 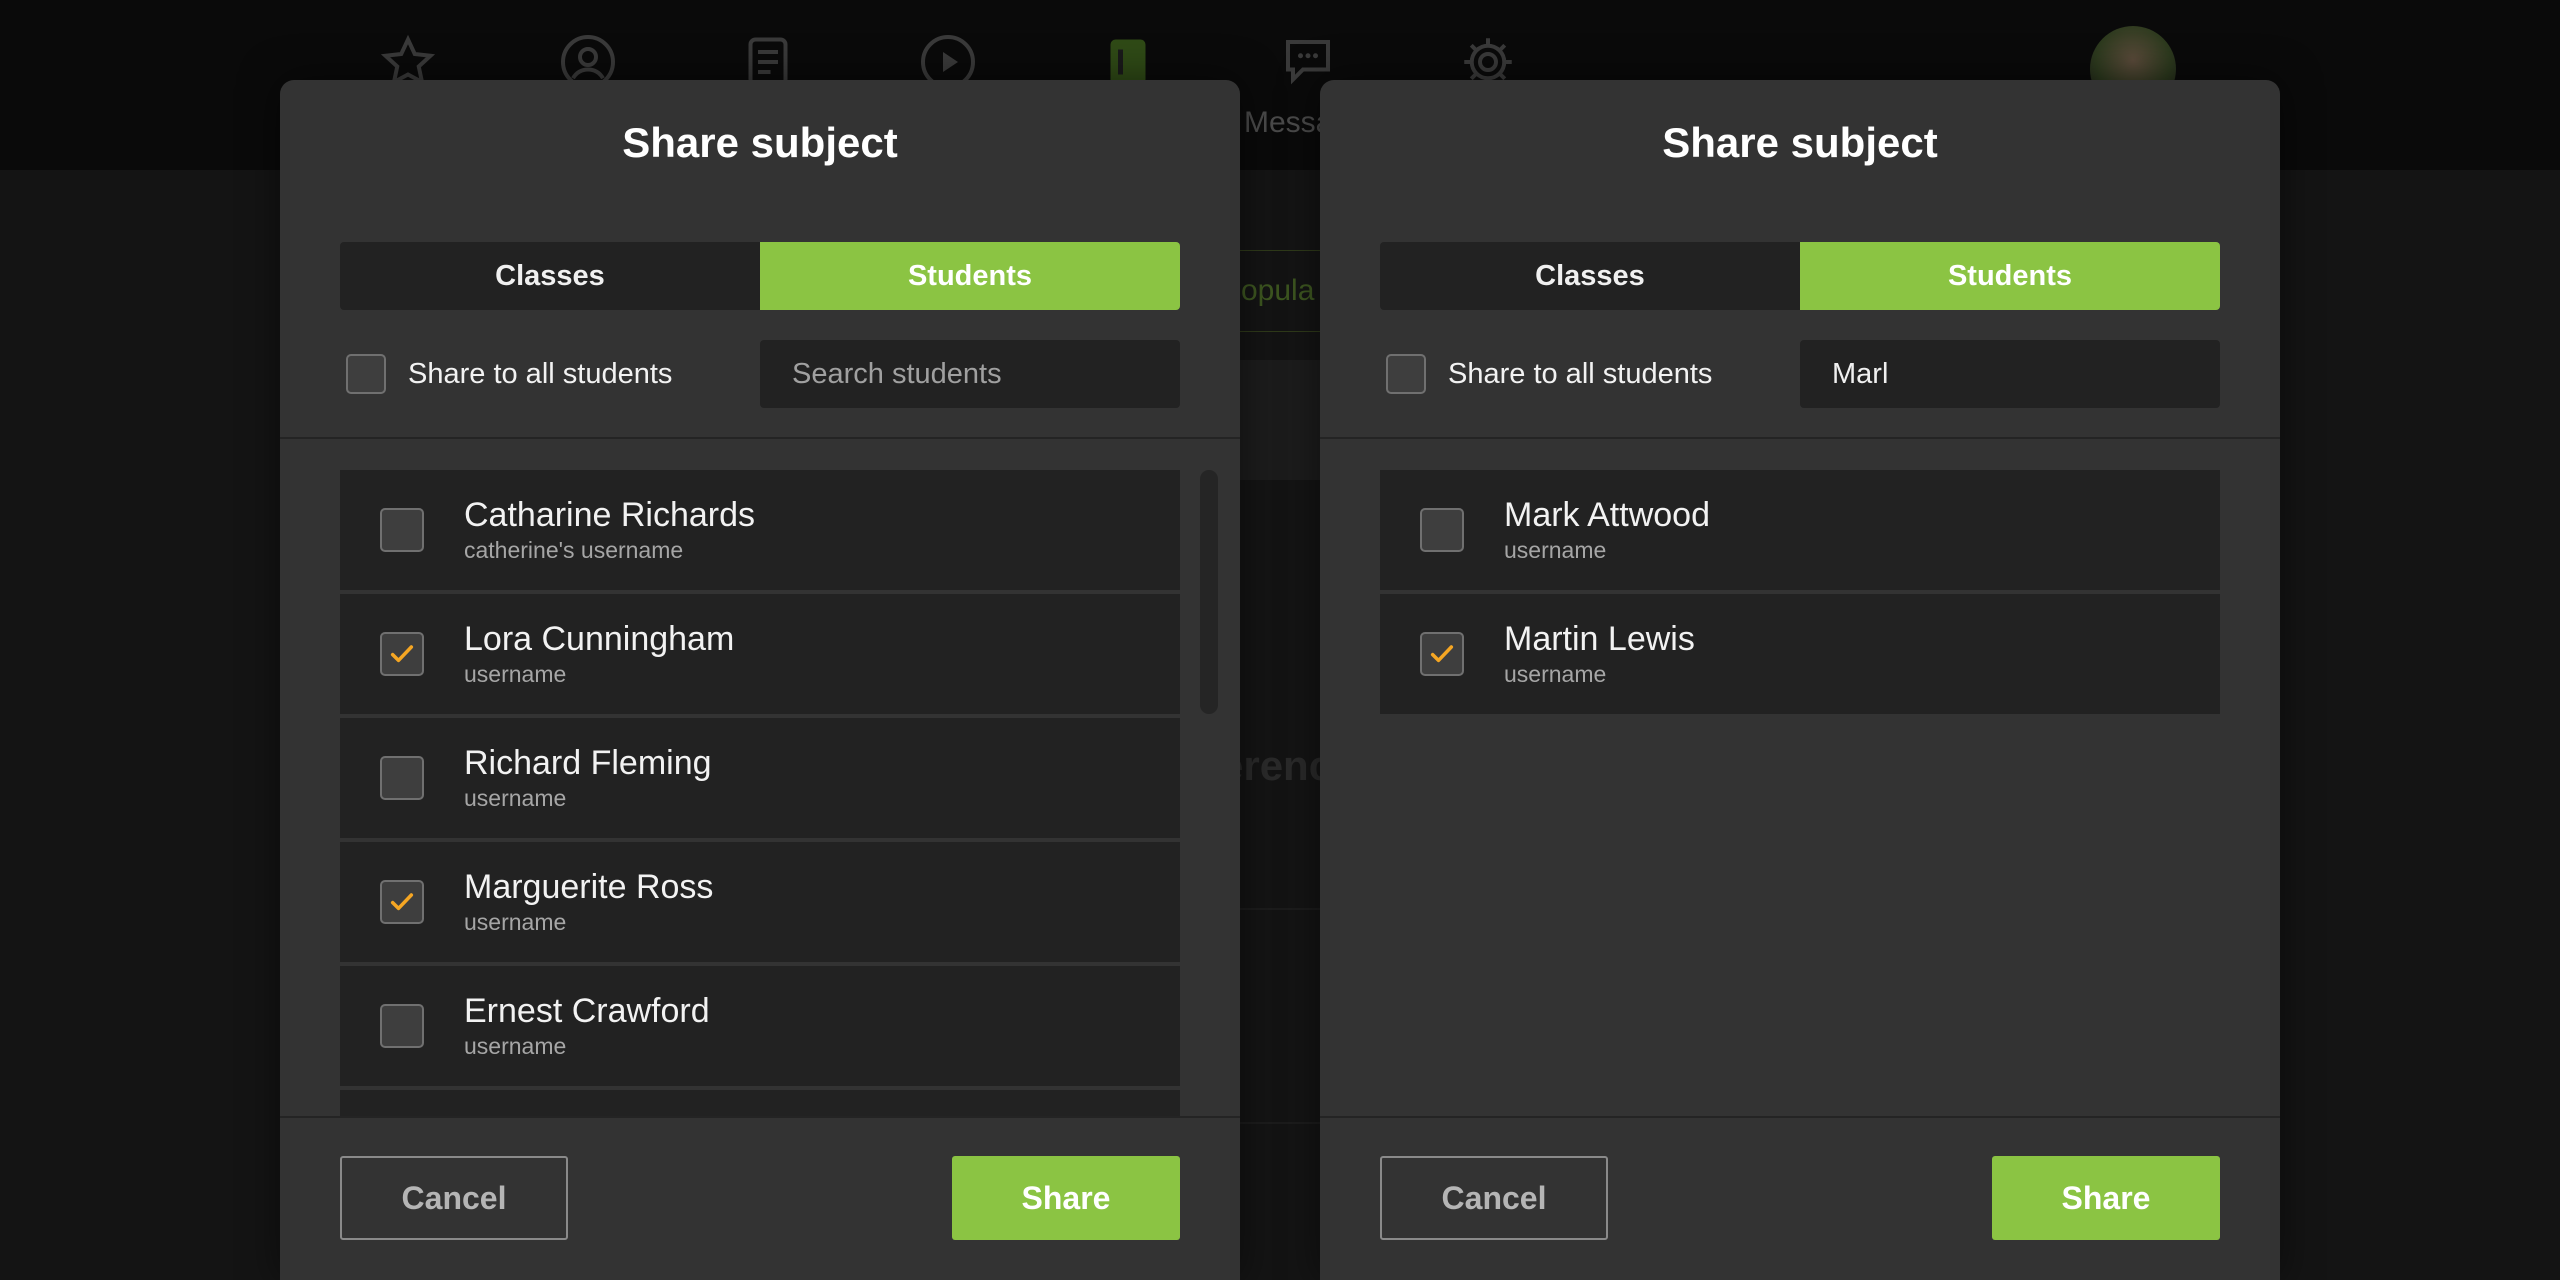 I want to click on student-name: Ernest Crawford, so click(x=587, y=1011).